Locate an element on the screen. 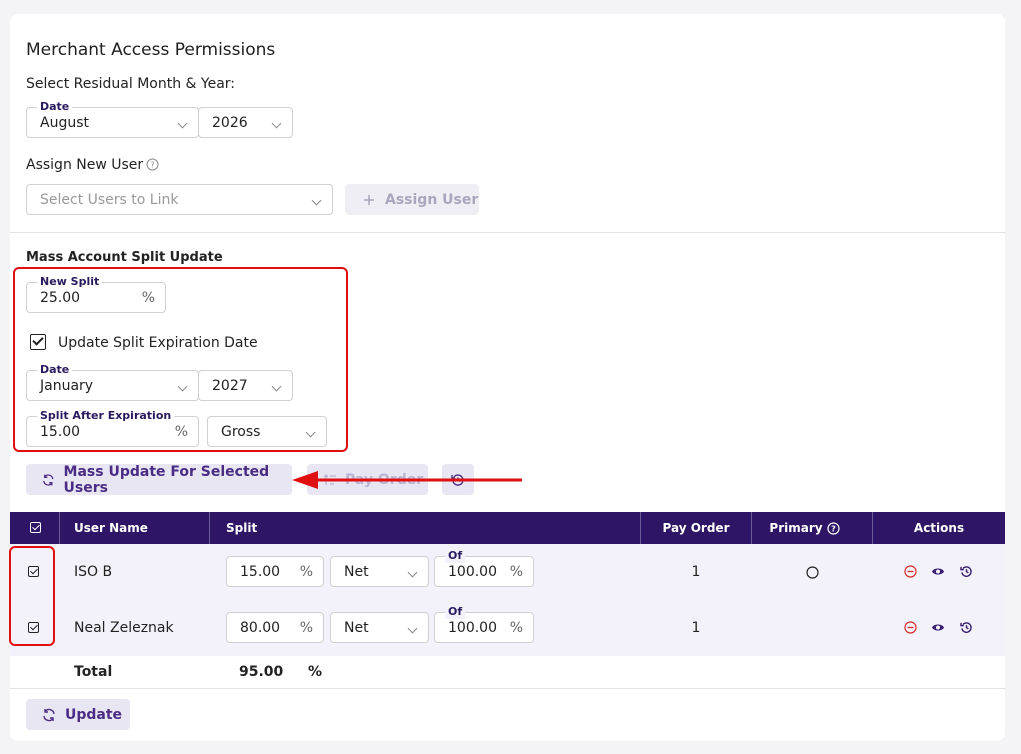 This screenshot has height=754, width=1021. split-value: 15.00 is located at coordinates (260, 572).